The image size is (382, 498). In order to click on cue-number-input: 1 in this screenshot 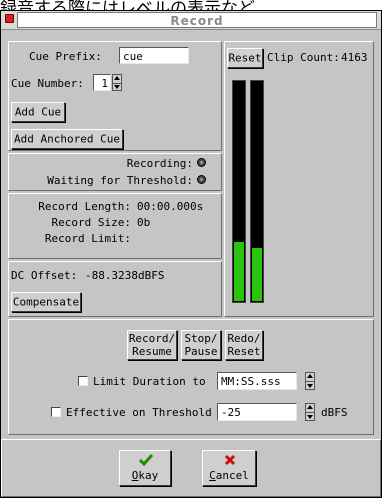, I will do `click(102, 82)`.